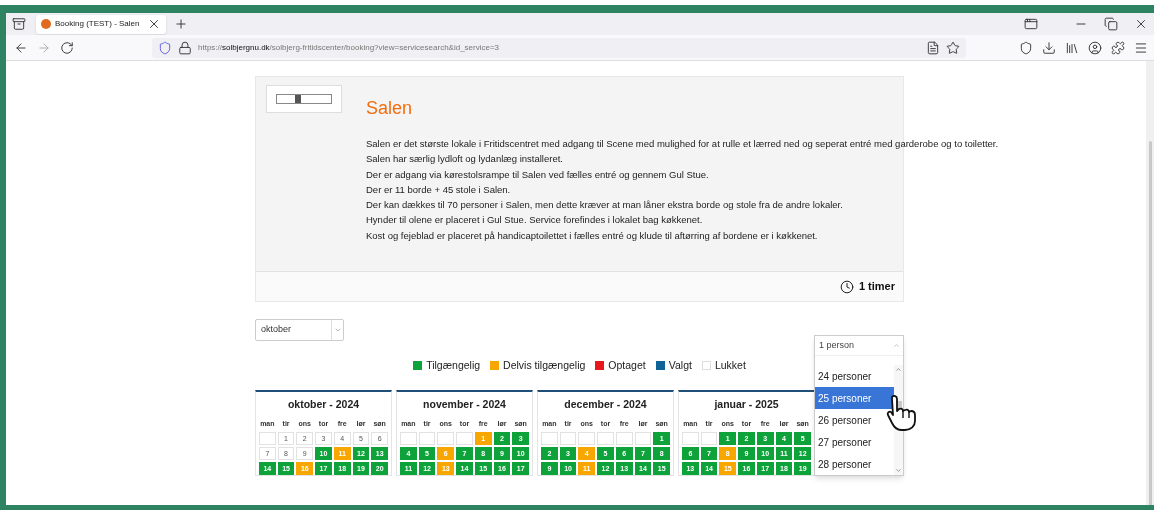  Describe the element at coordinates (1072, 47) in the screenshot. I see `library-icon` at that location.